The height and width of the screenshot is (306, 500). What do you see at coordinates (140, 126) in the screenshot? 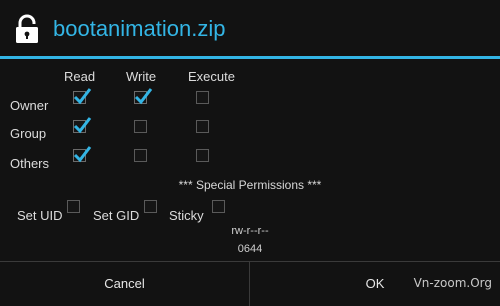
I see `group-write-checkbox` at bounding box center [140, 126].